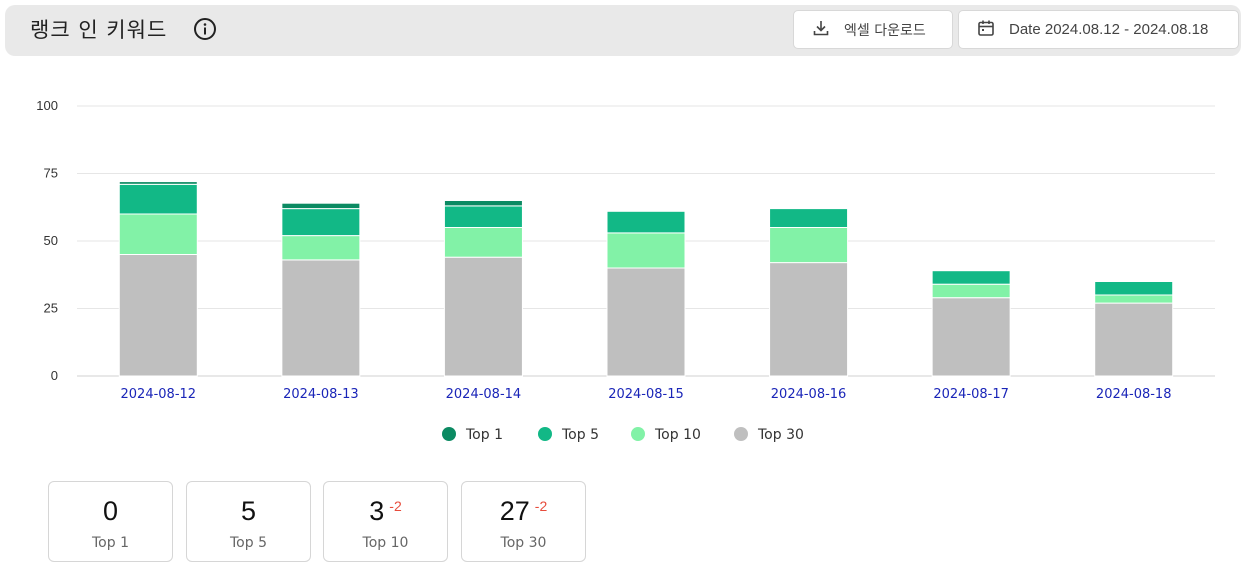 The height and width of the screenshot is (568, 1241). What do you see at coordinates (51, 240) in the screenshot?
I see `y-tick-label: 50` at bounding box center [51, 240].